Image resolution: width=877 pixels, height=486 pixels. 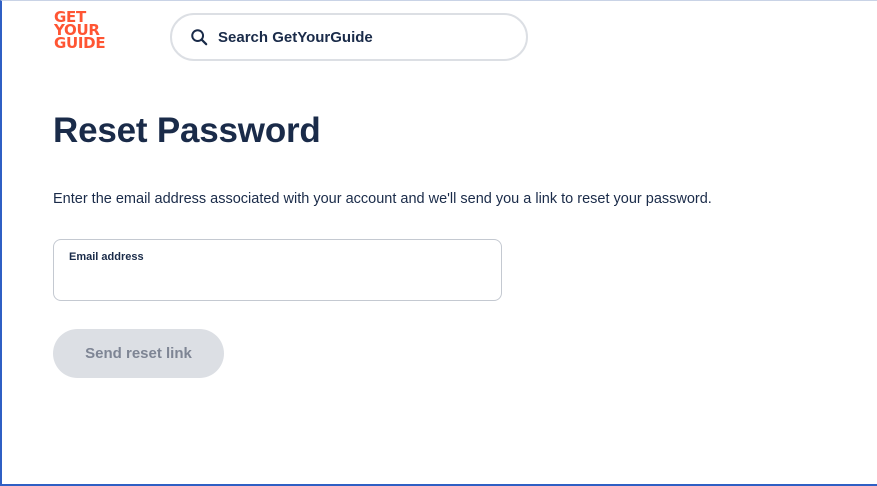 What do you see at coordinates (80, 43) in the screenshot?
I see `logo-line-3: GUIDE` at bounding box center [80, 43].